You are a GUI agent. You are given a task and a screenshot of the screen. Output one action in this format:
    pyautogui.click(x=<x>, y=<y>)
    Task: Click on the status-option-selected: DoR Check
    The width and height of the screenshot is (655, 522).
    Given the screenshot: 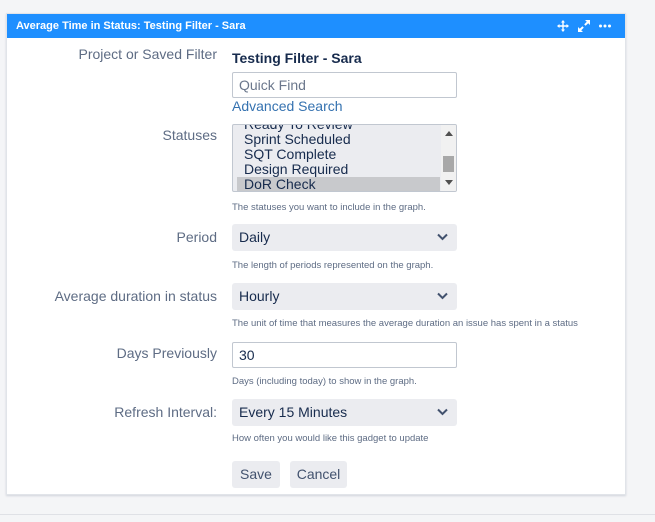 What is the action you would take?
    pyautogui.click(x=338, y=184)
    